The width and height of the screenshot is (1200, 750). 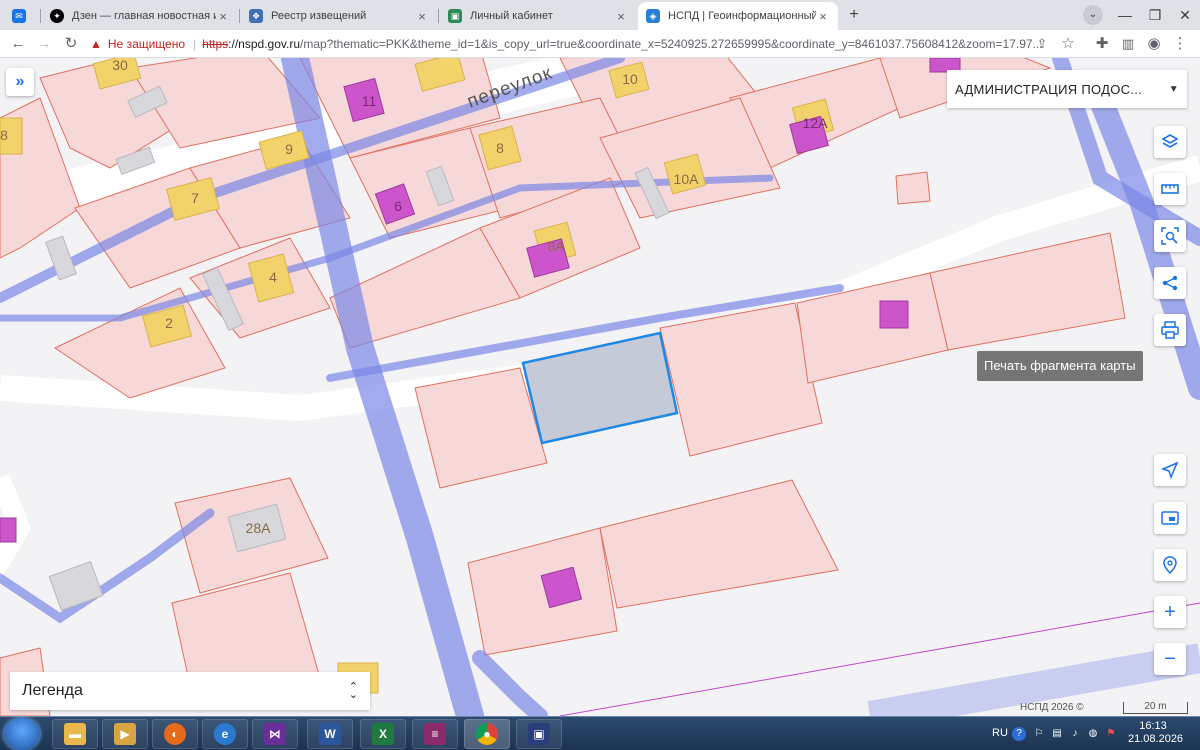 I want to click on expand-panel-button: », so click(x=20, y=82).